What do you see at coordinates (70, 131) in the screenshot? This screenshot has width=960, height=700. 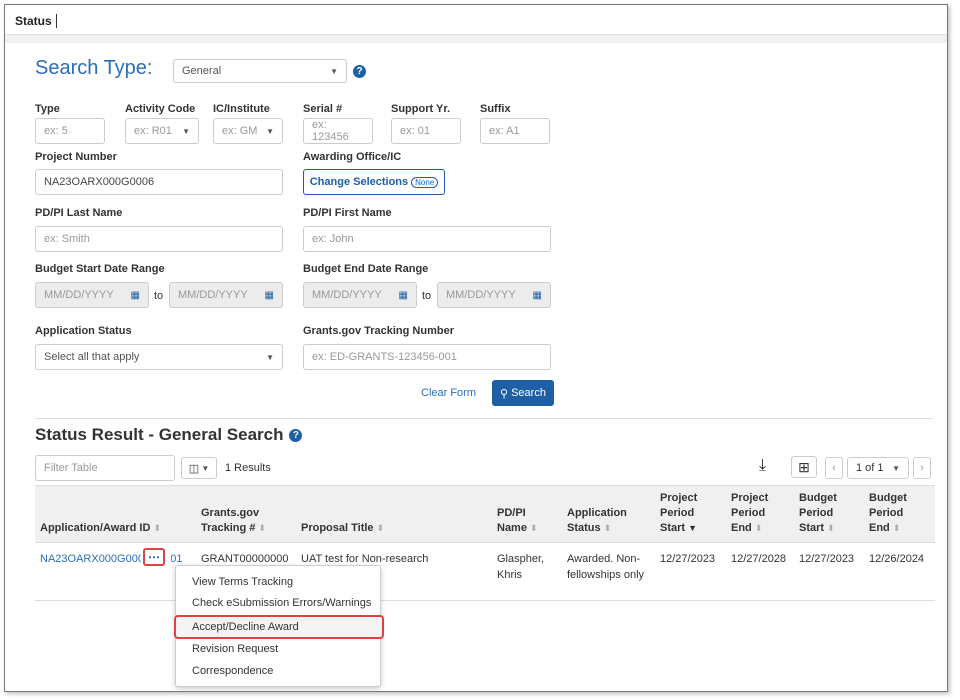 I see `type-input: ex: 5` at bounding box center [70, 131].